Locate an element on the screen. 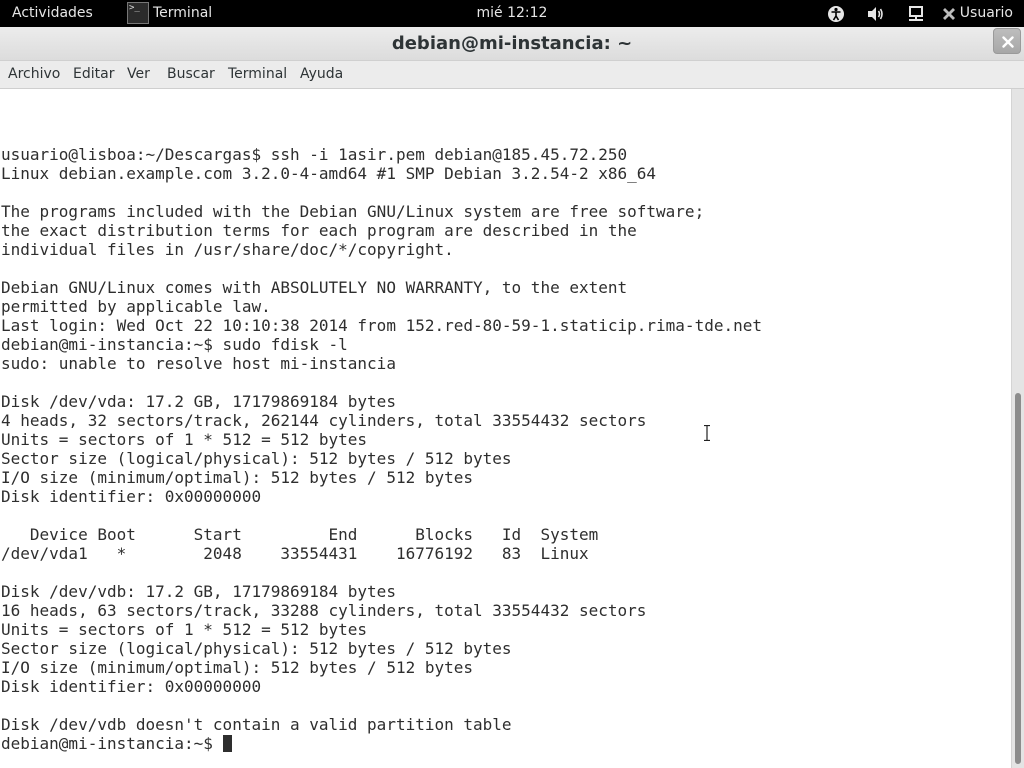 The image size is (1024, 768). menu-editar: Editar is located at coordinates (93, 74).